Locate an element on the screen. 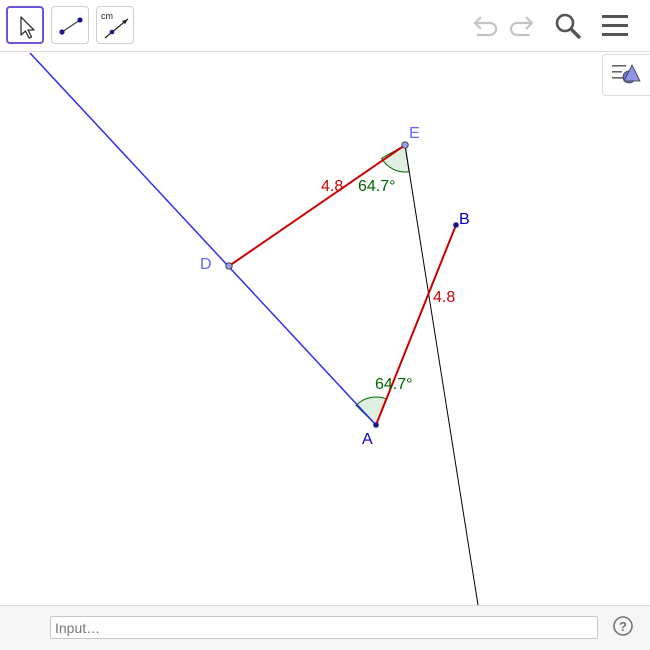  input-bar is located at coordinates (325, 627).